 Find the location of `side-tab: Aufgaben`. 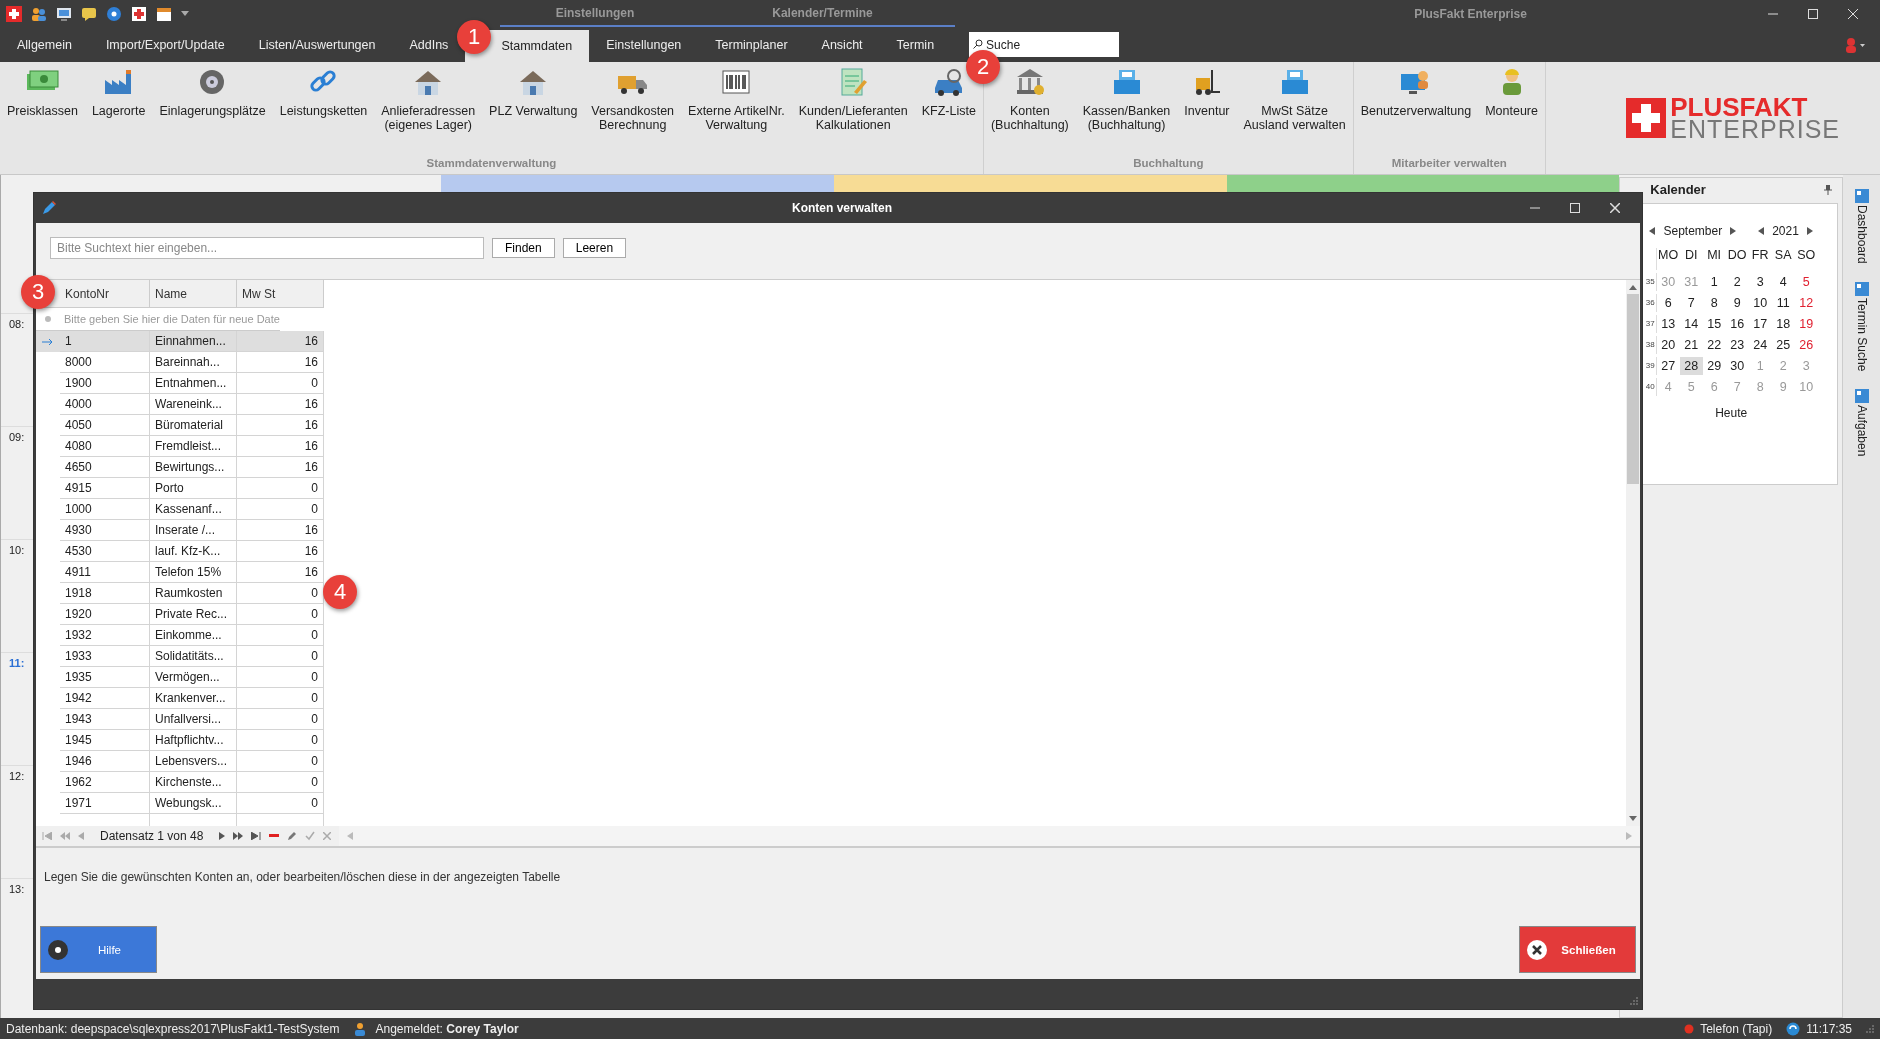

side-tab: Aufgaben is located at coordinates (1861, 423).